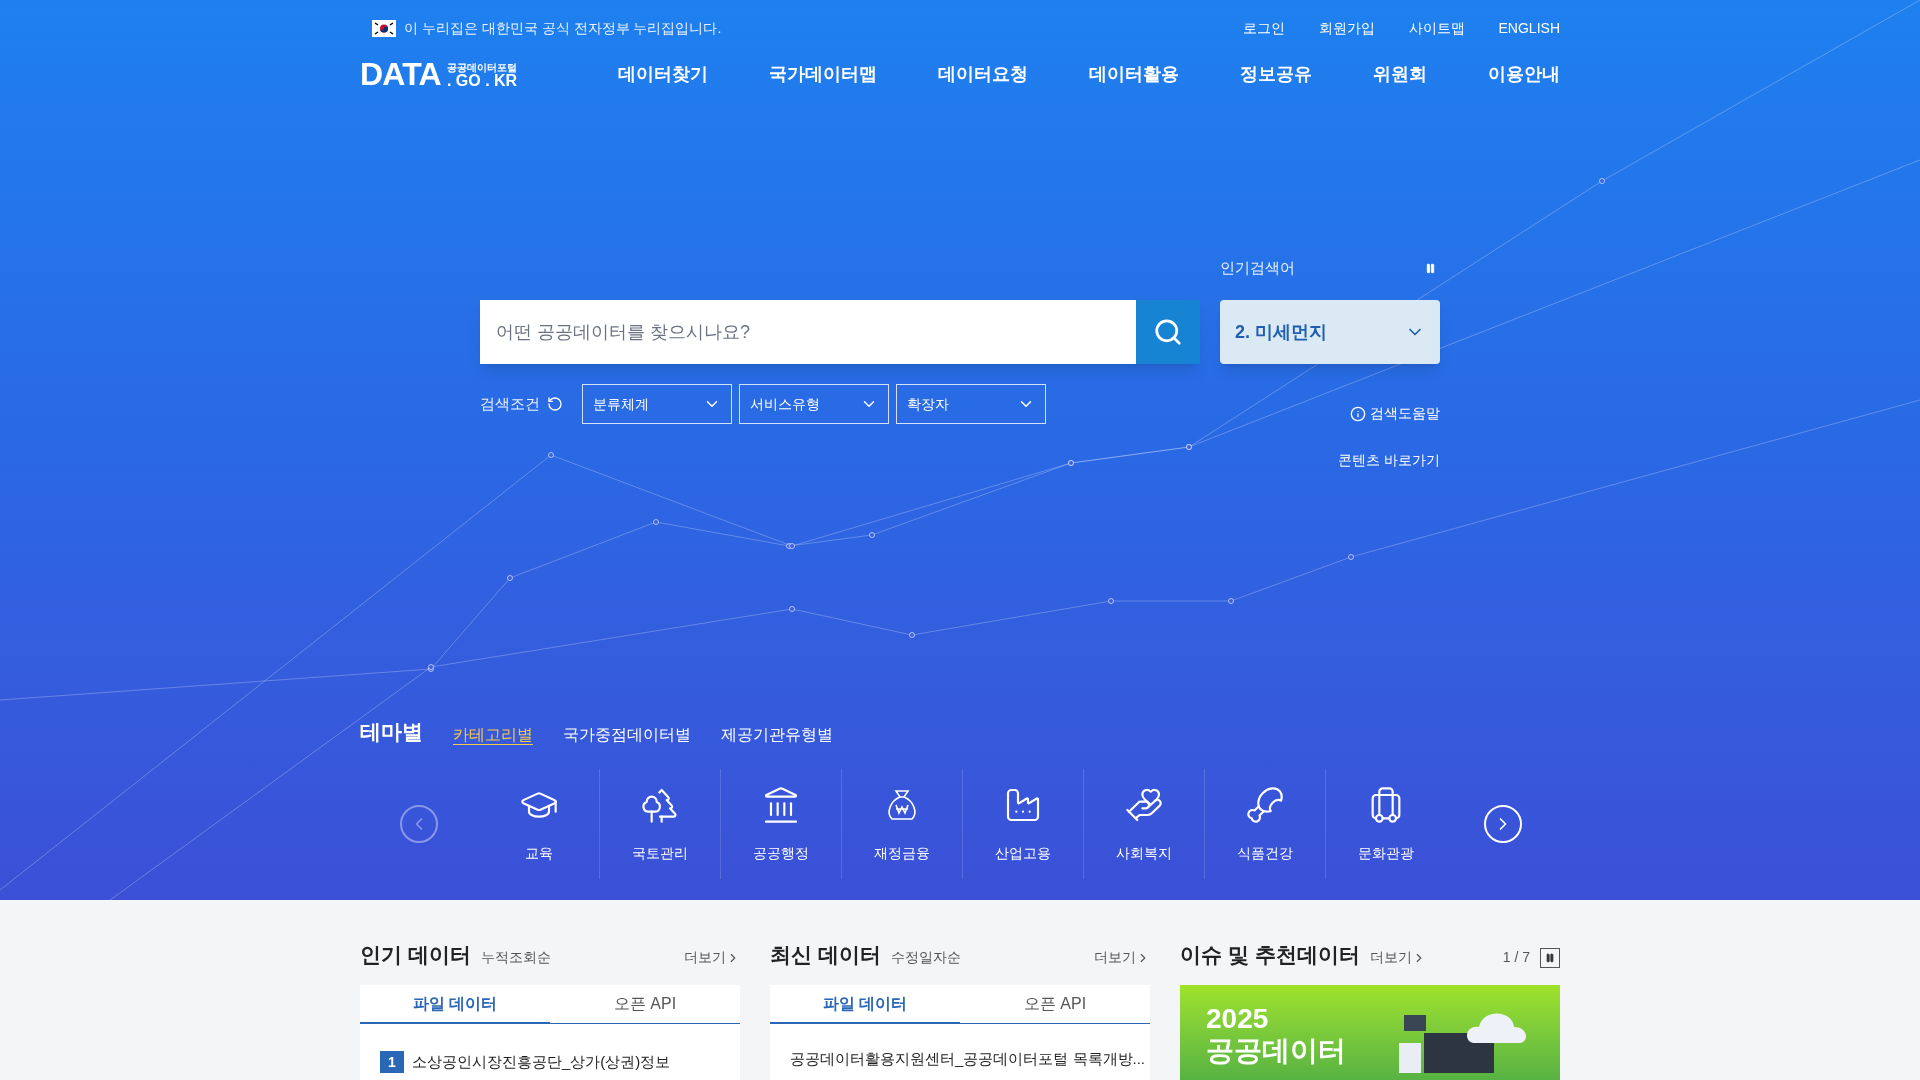 The height and width of the screenshot is (1080, 1920). Describe the element at coordinates (1524, 74) in the screenshot. I see `nav-item: 이용안내` at that location.